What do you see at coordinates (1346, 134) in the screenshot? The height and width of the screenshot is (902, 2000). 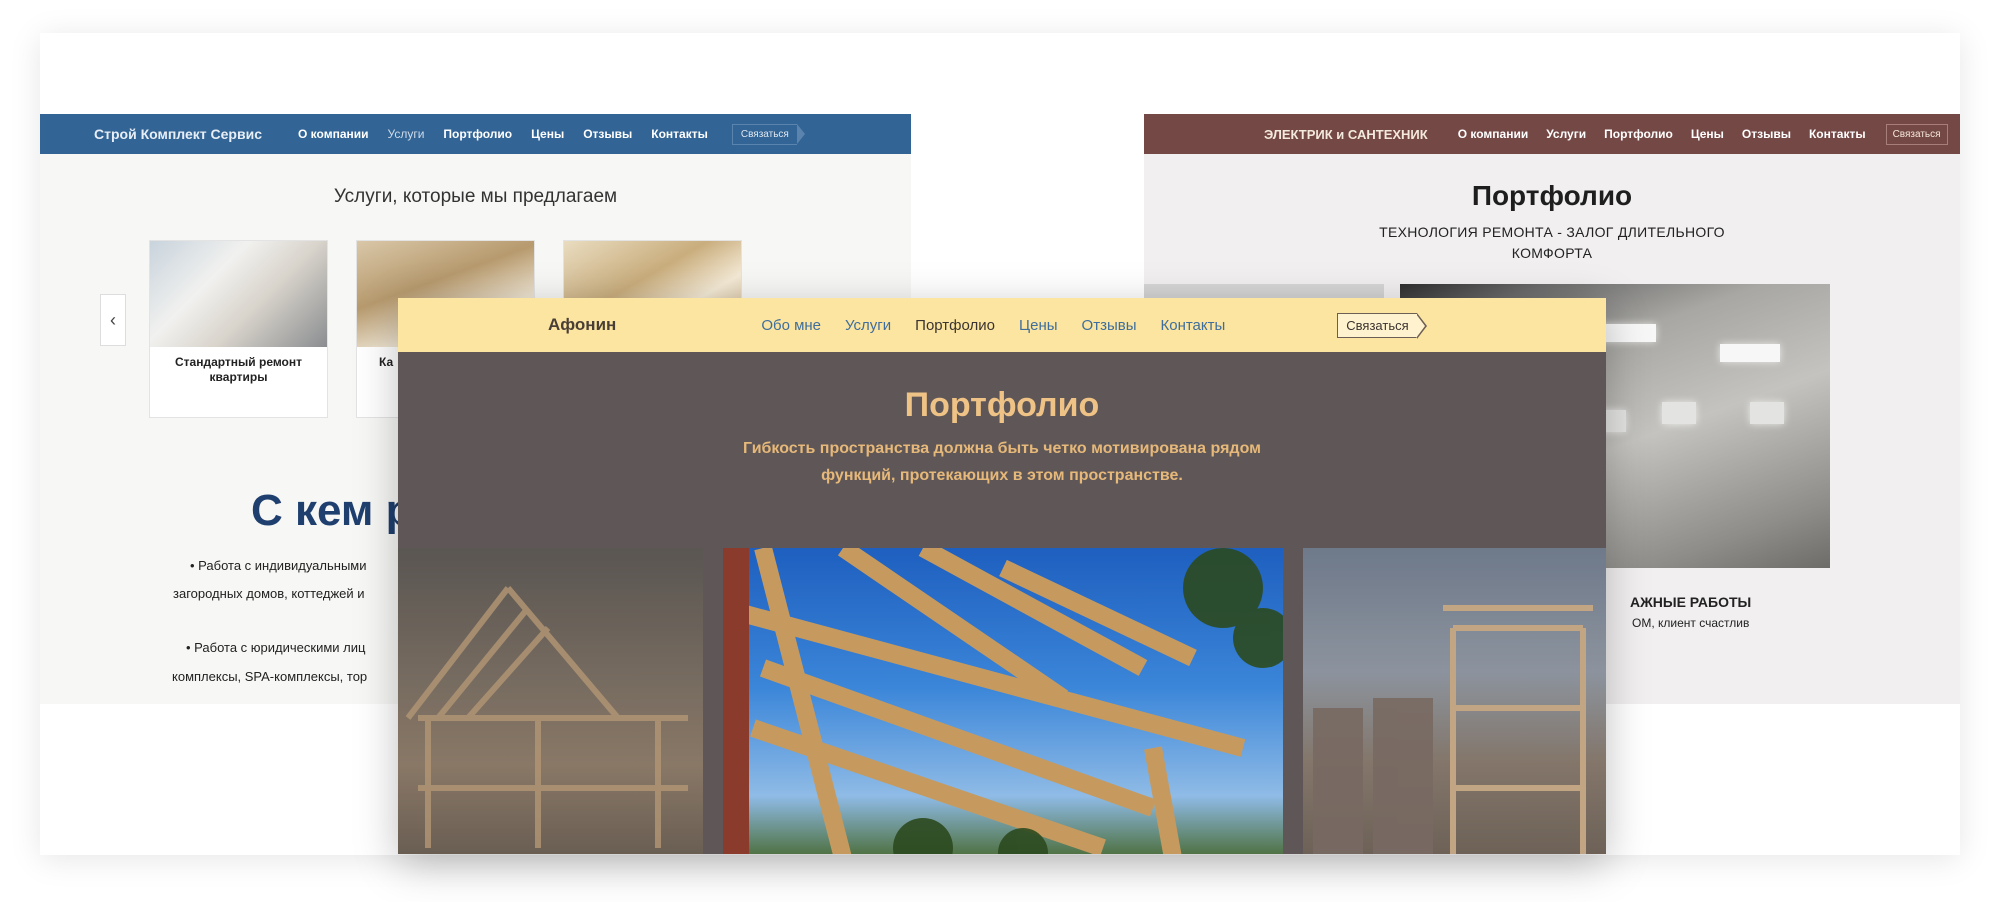 I see `right-site-brand: ЭЛЕКТРИК и САНТЕХНИК` at bounding box center [1346, 134].